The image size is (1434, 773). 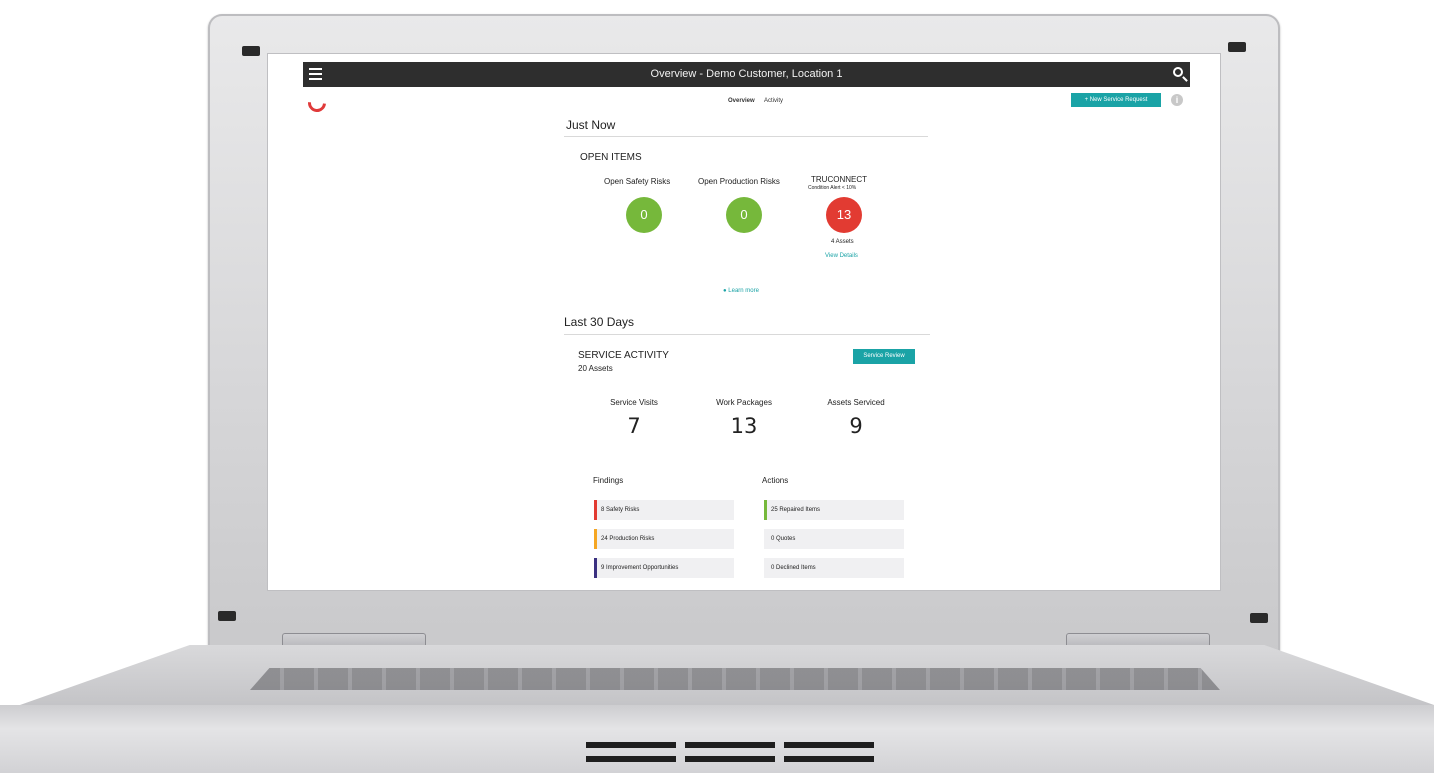 What do you see at coordinates (644, 215) in the screenshot?
I see `safety-count: 0` at bounding box center [644, 215].